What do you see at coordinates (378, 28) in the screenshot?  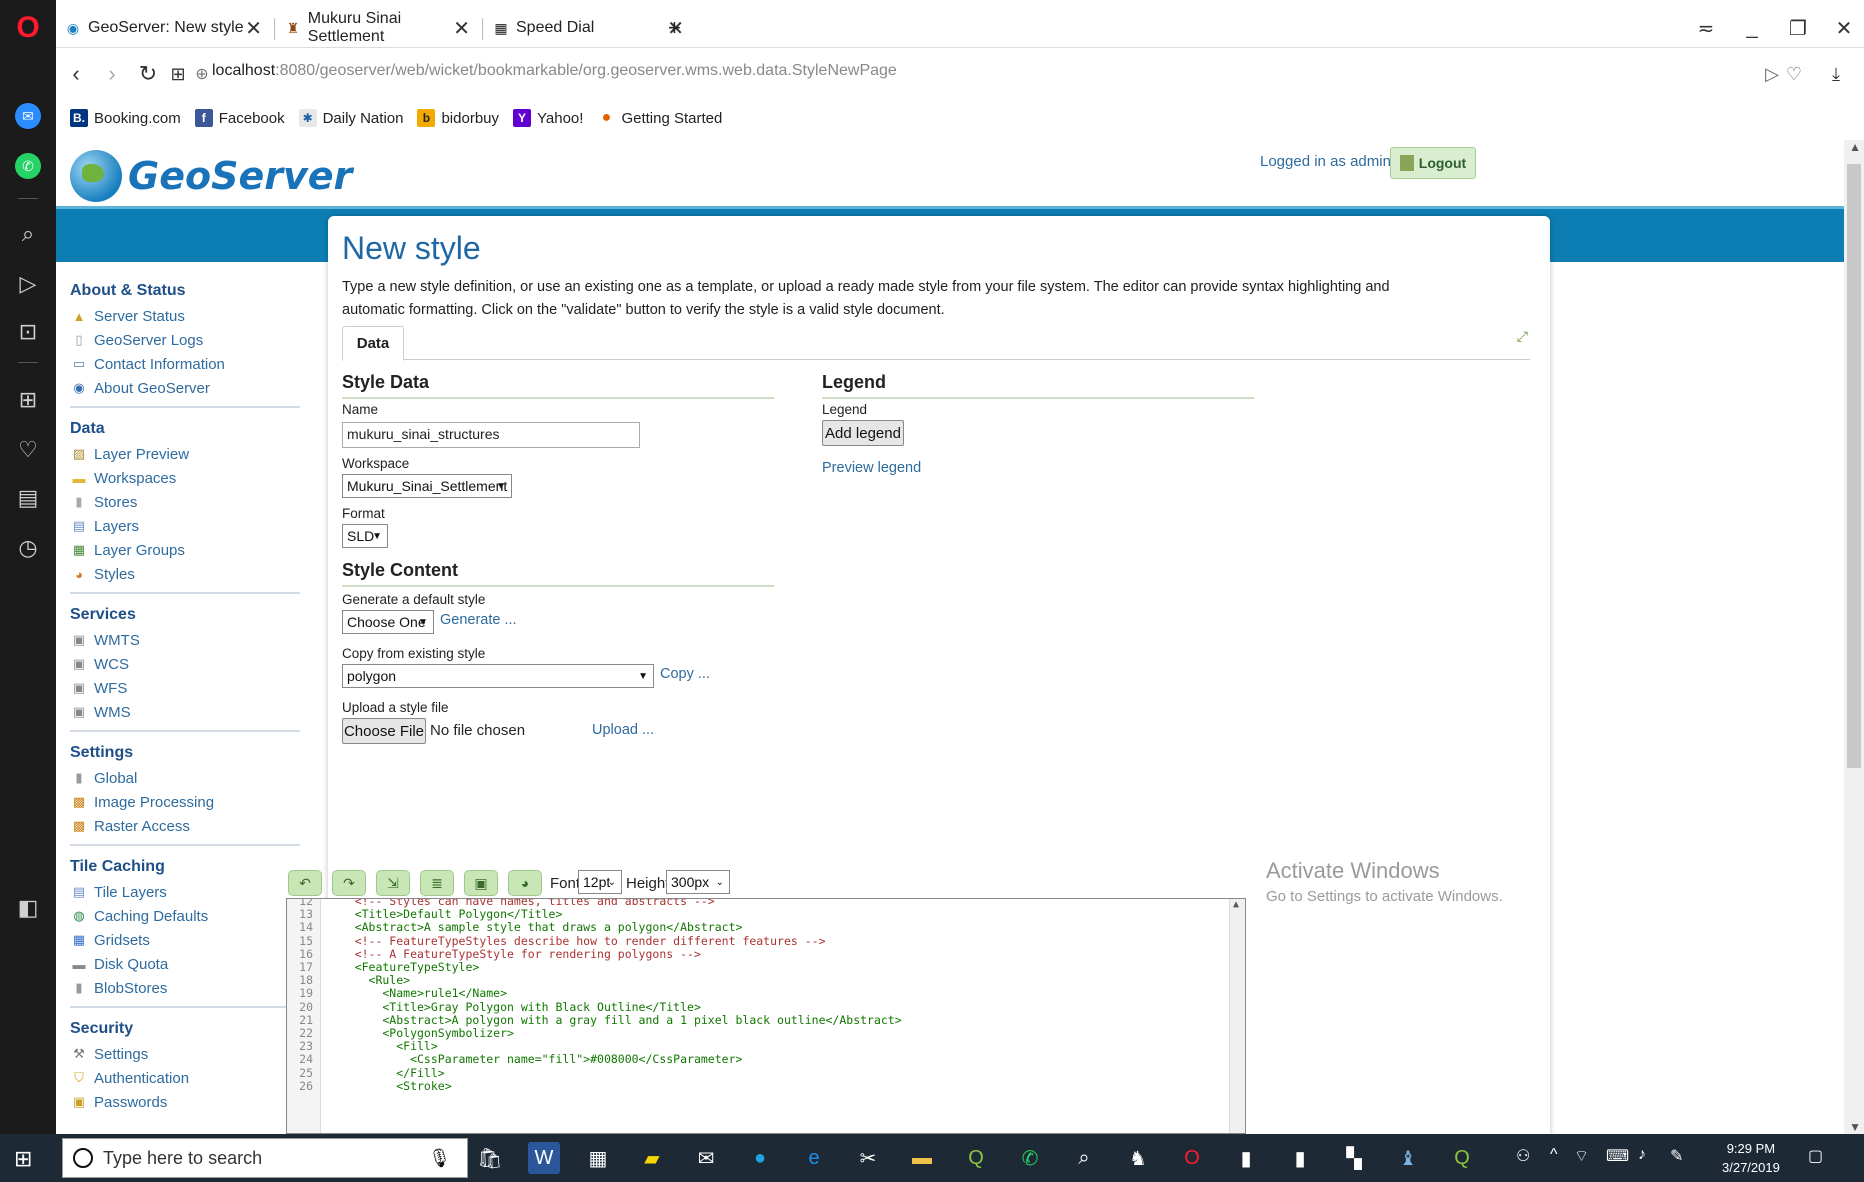 I see `tab-mukuru: ♜ Mukuru Sinai Settlement ✕` at bounding box center [378, 28].